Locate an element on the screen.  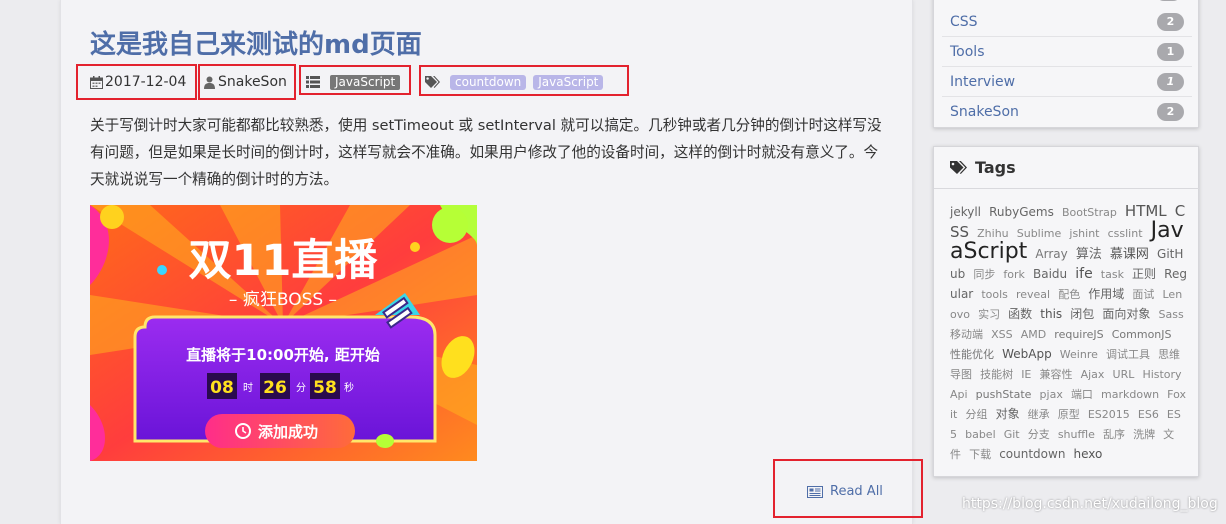
tag-cloud-item: 原型 is located at coordinates (1069, 414).